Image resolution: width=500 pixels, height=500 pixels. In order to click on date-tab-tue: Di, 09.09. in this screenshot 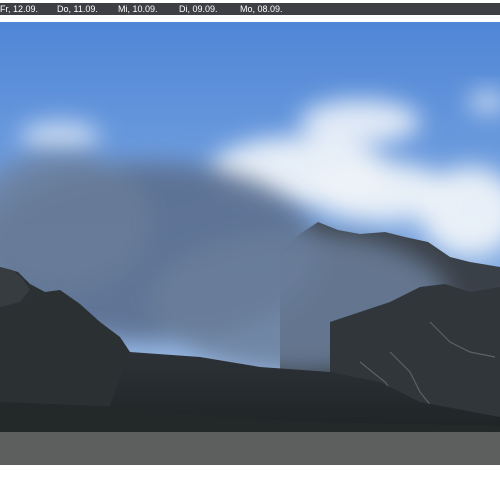, I will do `click(198, 9)`.